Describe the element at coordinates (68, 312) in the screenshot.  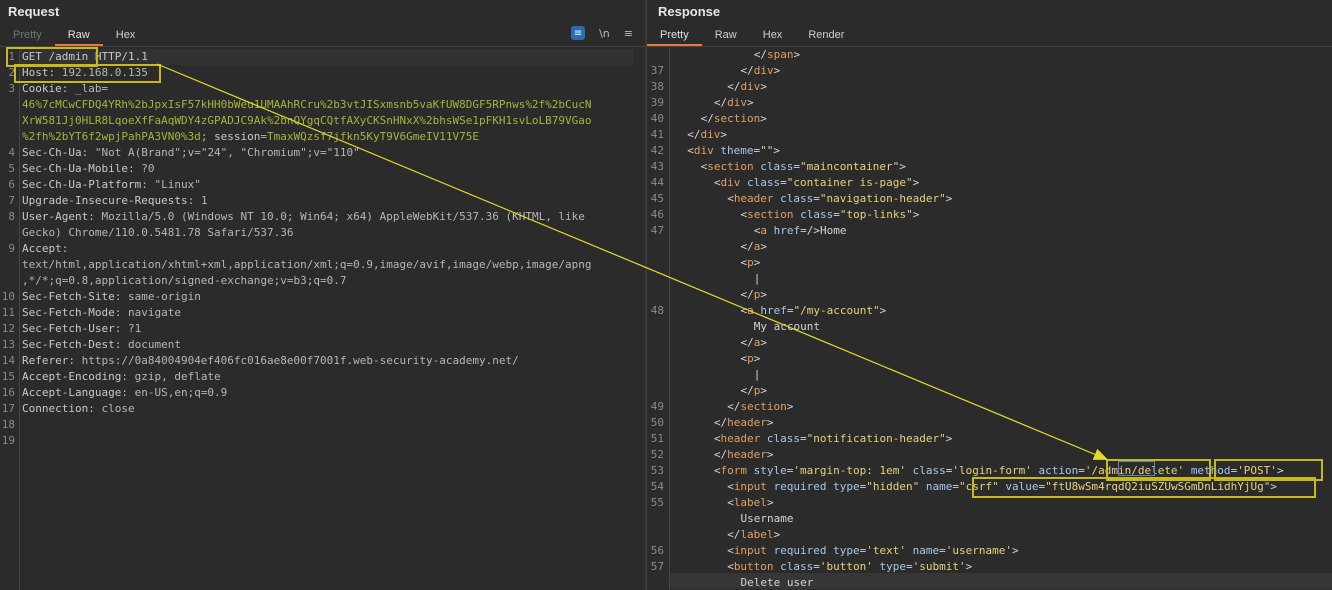
I see `code-token: Sec-Fetch-Mode` at that location.